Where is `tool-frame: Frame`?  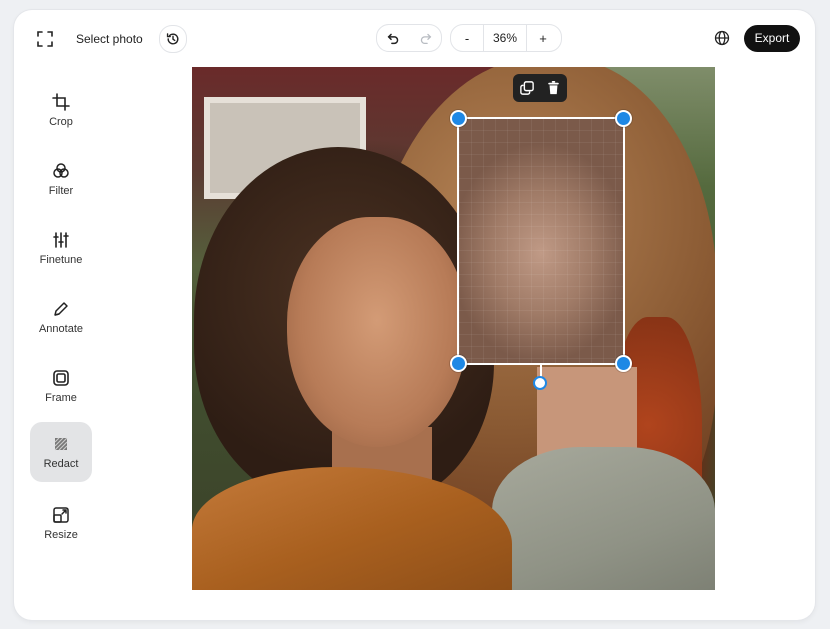 tool-frame: Frame is located at coordinates (61, 386).